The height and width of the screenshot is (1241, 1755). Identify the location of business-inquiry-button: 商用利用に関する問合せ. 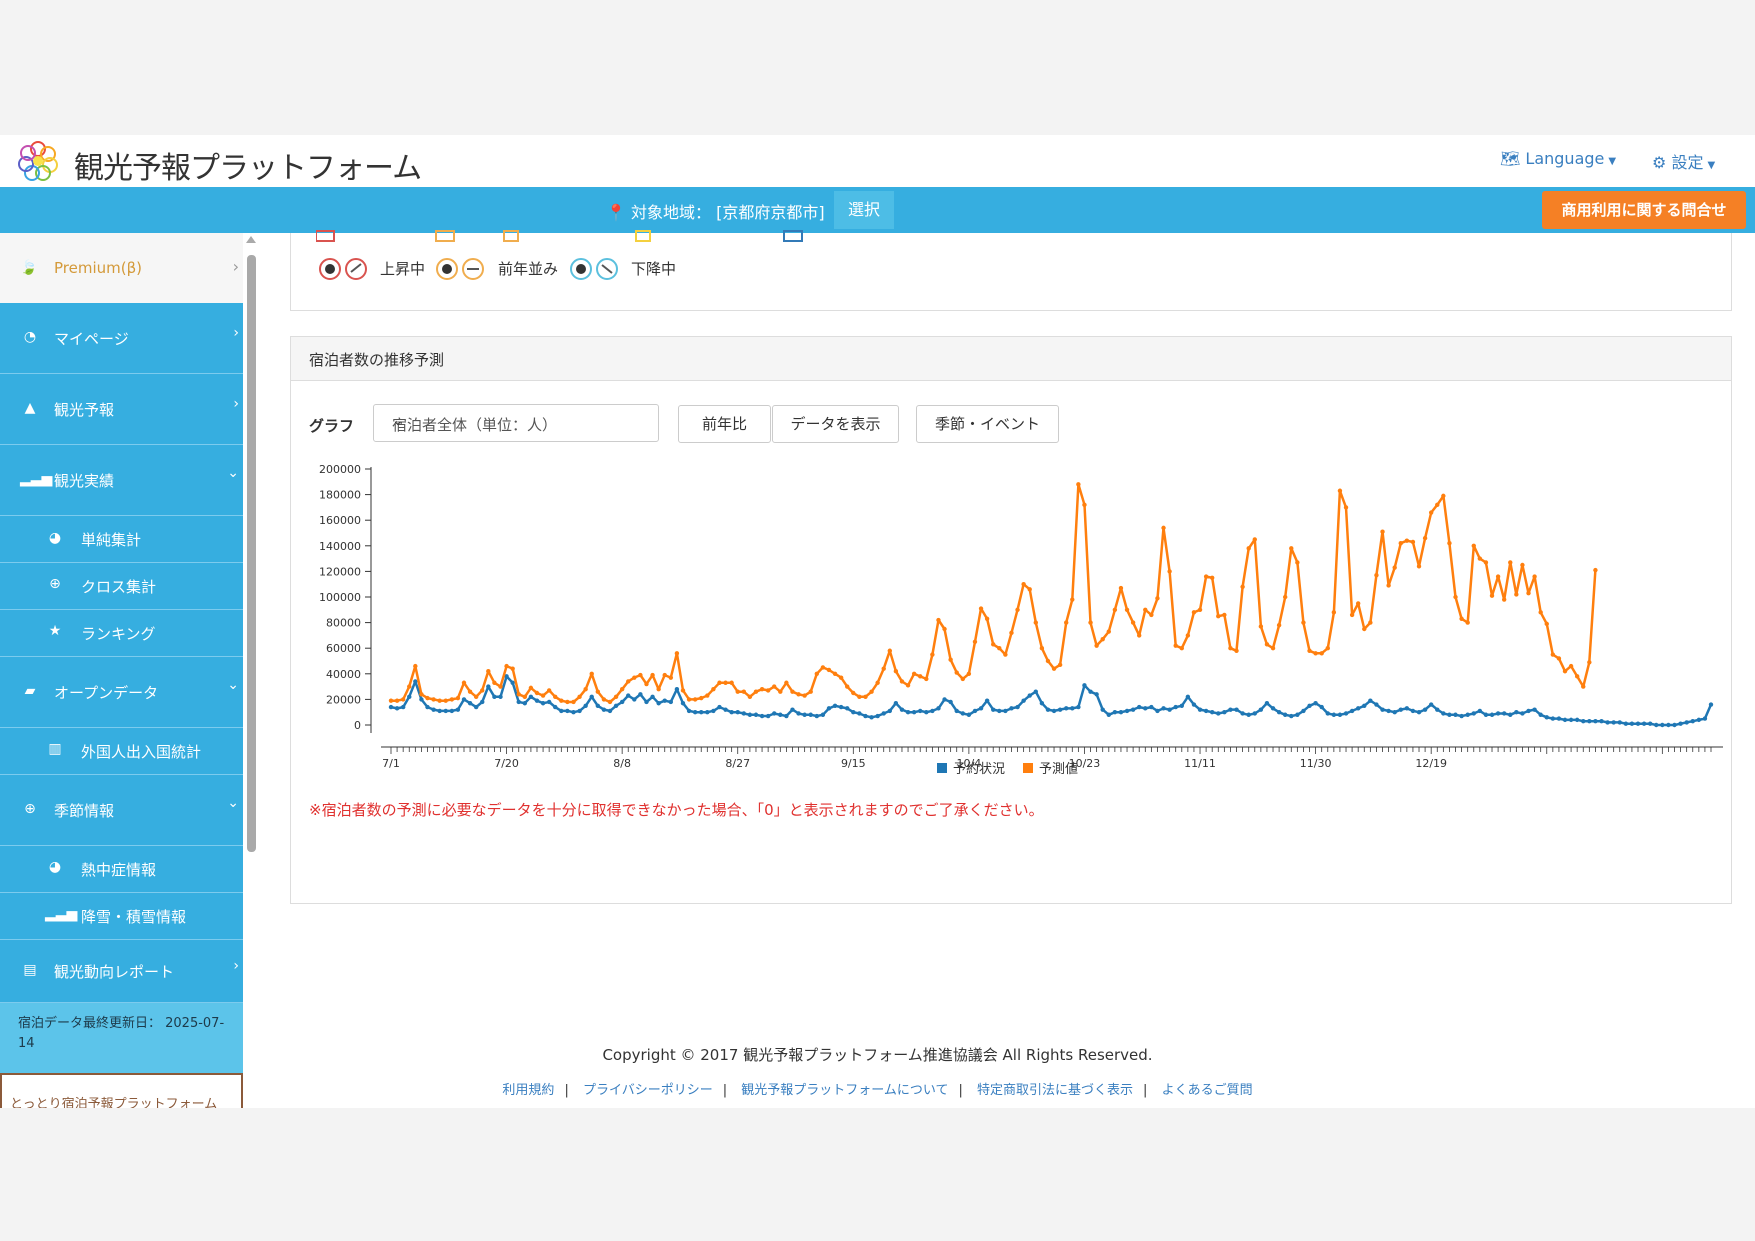
(1644, 210).